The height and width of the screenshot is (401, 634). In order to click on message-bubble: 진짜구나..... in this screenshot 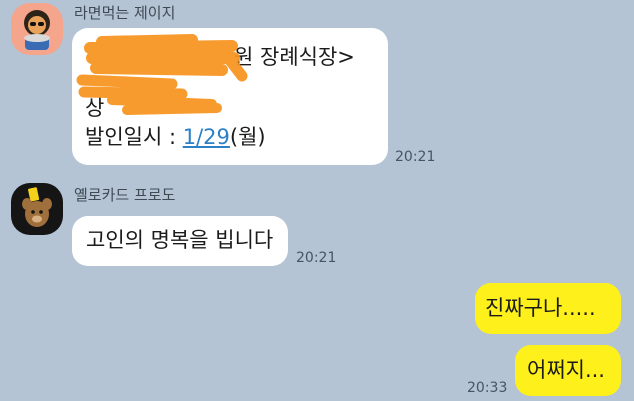, I will do `click(548, 308)`.